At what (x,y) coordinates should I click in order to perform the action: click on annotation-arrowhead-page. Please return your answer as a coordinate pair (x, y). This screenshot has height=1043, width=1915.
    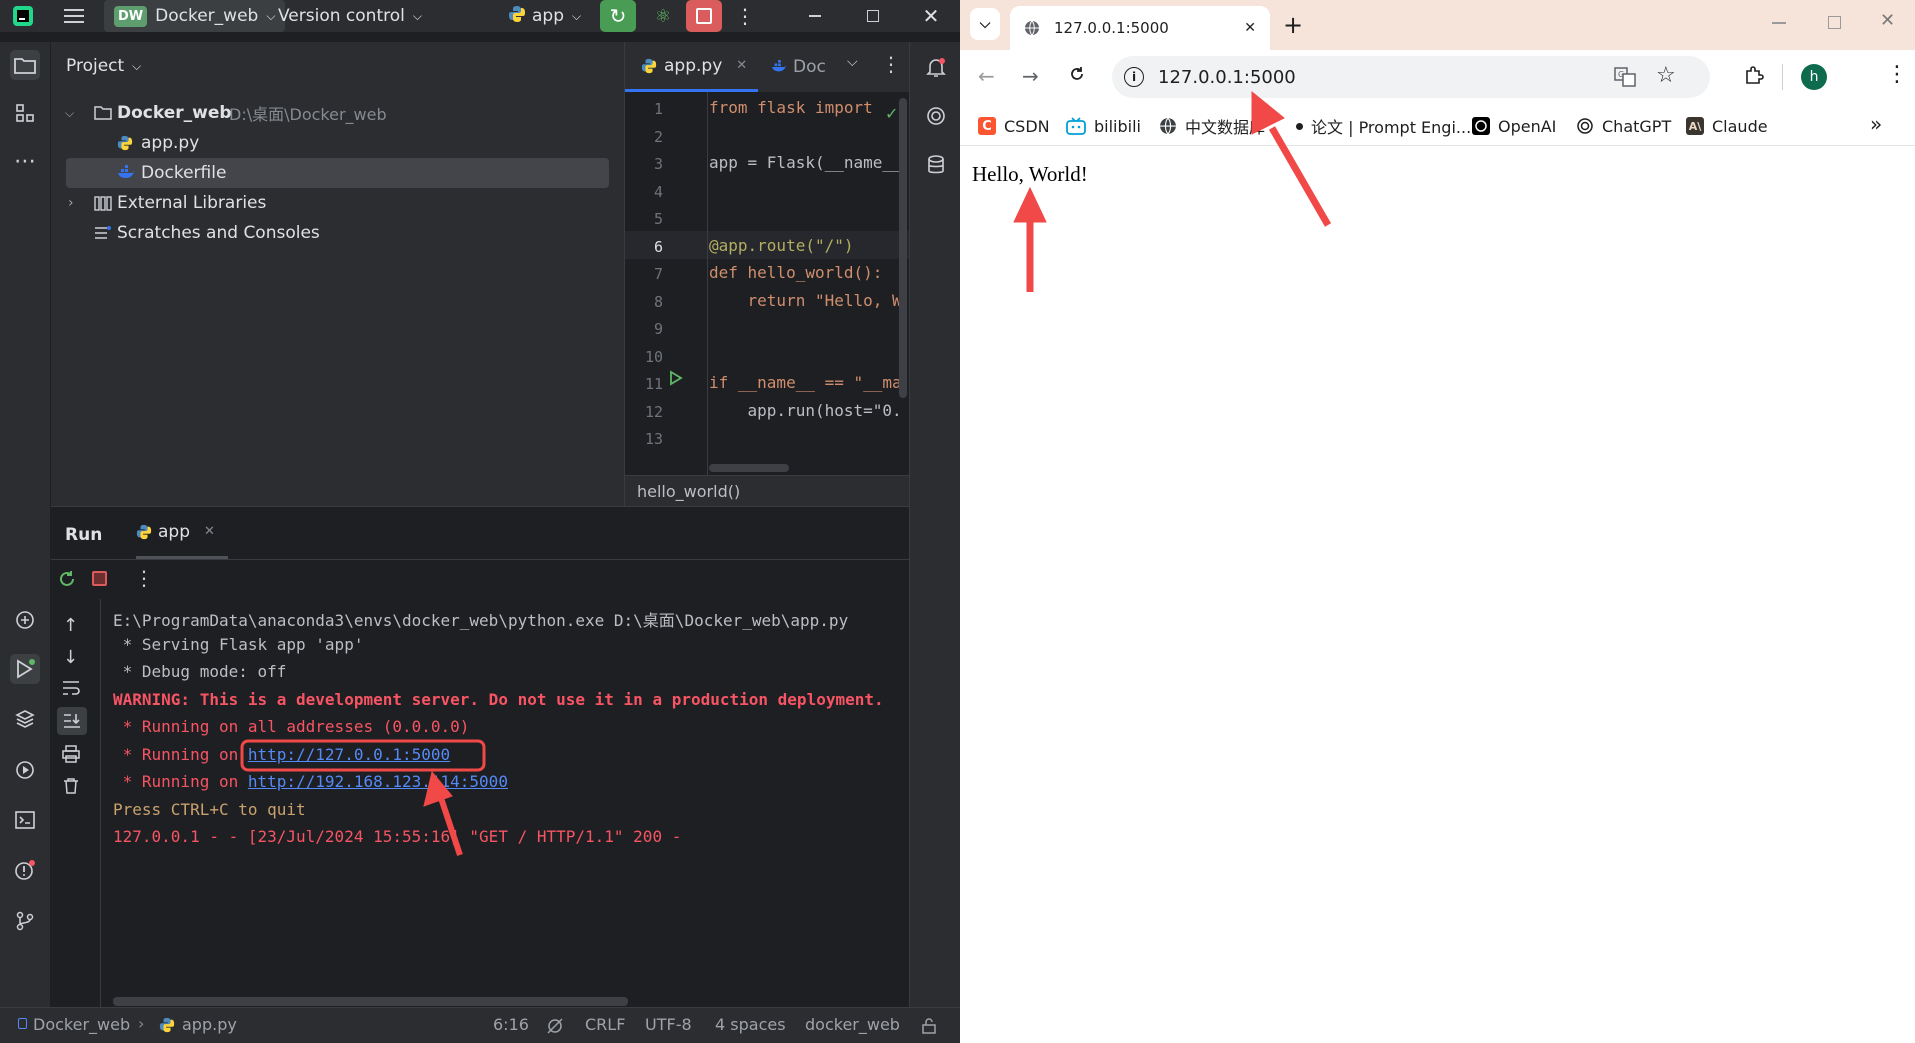
    Looking at the image, I should click on (1030, 204).